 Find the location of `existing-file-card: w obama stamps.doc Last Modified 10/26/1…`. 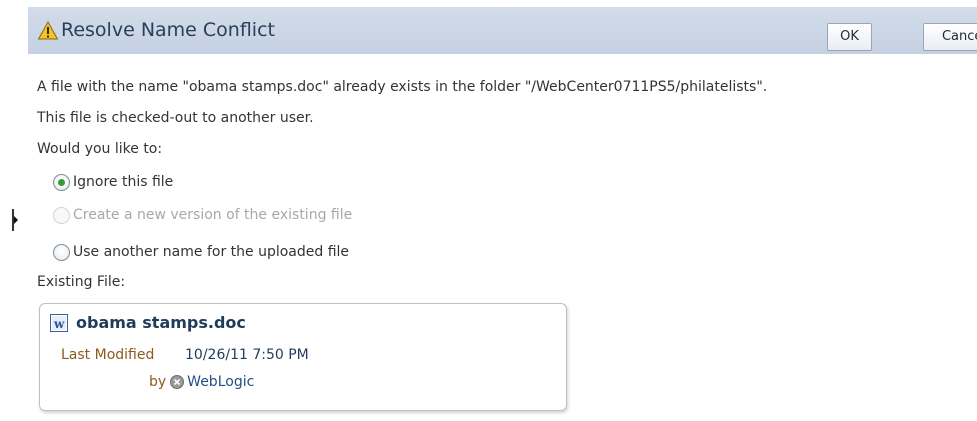

existing-file-card: w obama stamps.doc Last Modified 10/26/1… is located at coordinates (303, 357).